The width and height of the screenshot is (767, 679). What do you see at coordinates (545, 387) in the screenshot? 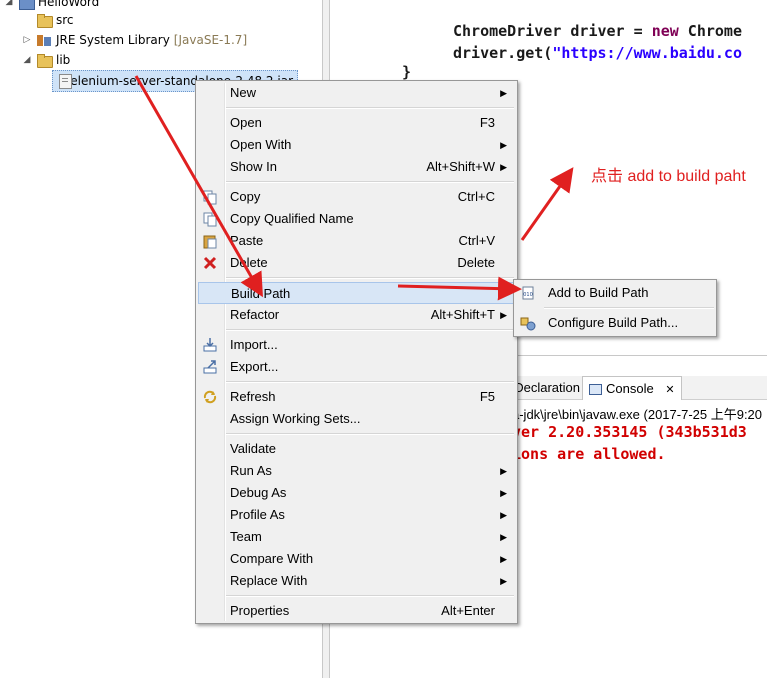
I see `tab-declaration: Declaration` at bounding box center [545, 387].